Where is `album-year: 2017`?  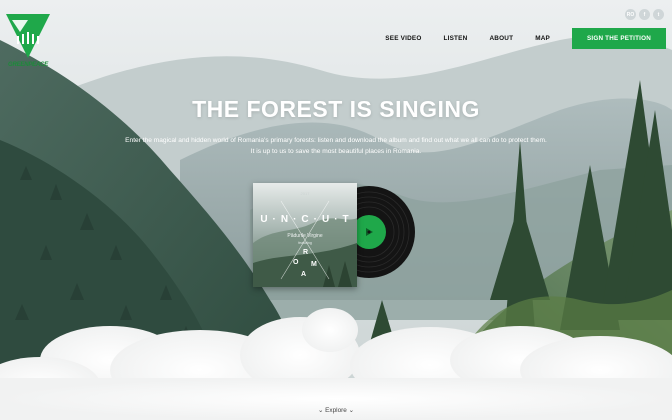 album-year: 2017 is located at coordinates (305, 193).